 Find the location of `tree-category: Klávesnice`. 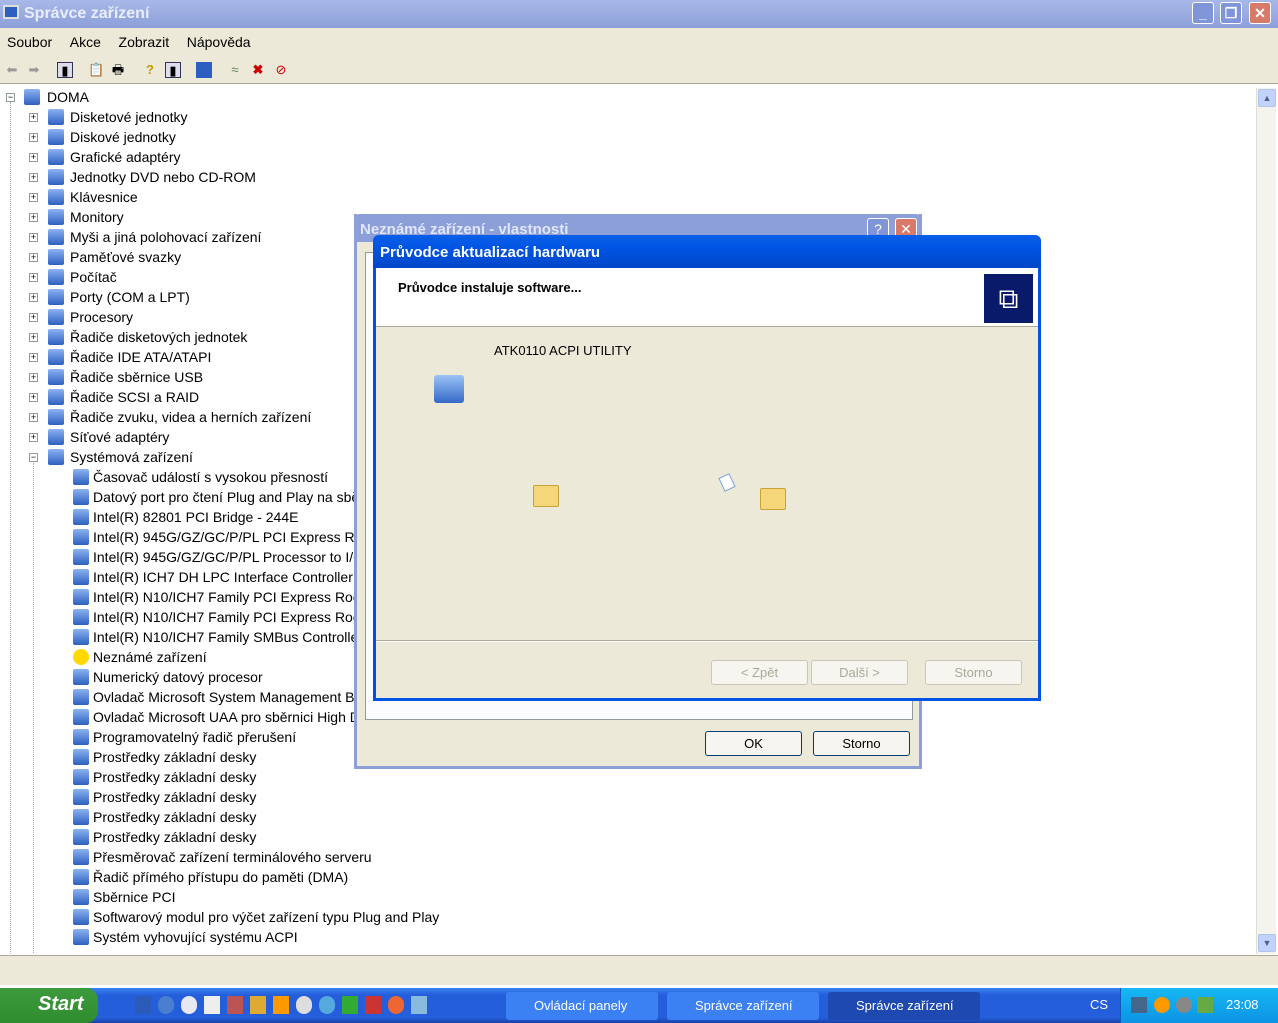

tree-category: Klávesnice is located at coordinates (104, 197).